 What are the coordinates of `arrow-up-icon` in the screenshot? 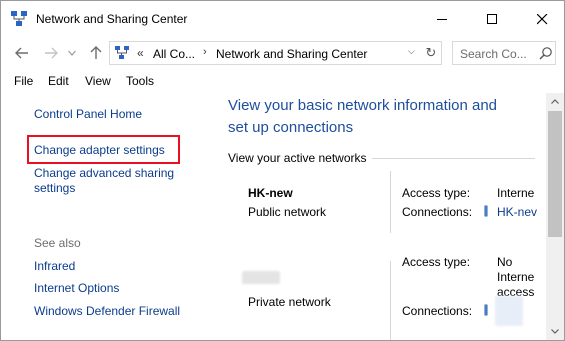 It's located at (96, 52).